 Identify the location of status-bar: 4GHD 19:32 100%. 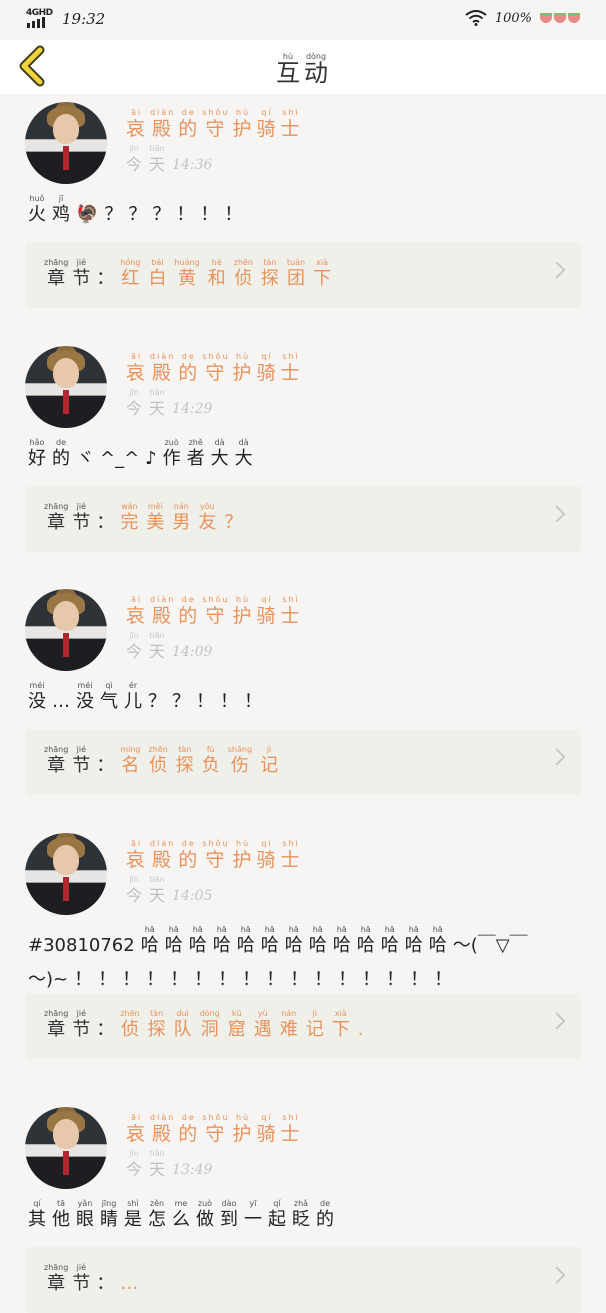
(303, 20).